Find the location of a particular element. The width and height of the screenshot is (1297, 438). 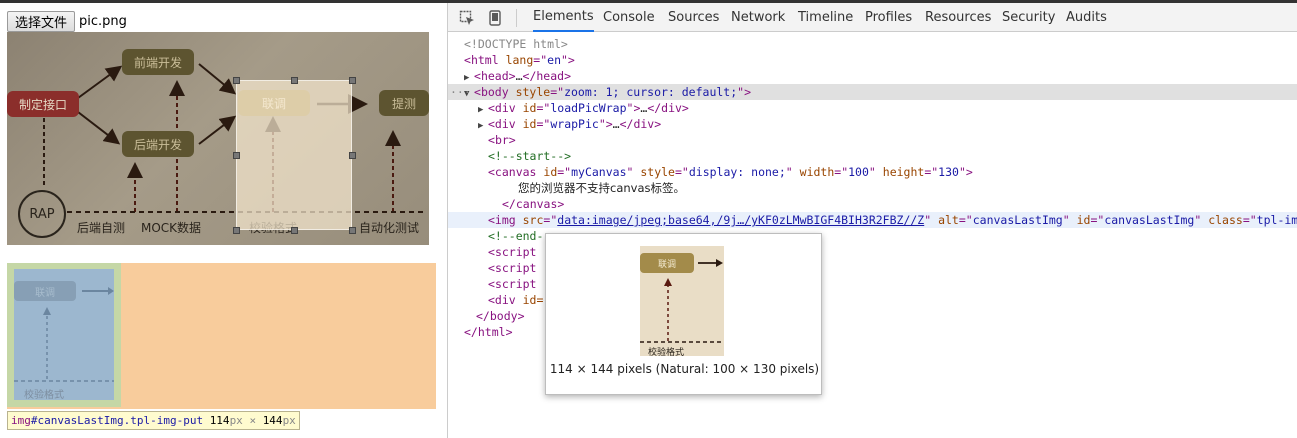

dom-head: ▶ <head>…</head> is located at coordinates (872, 76).